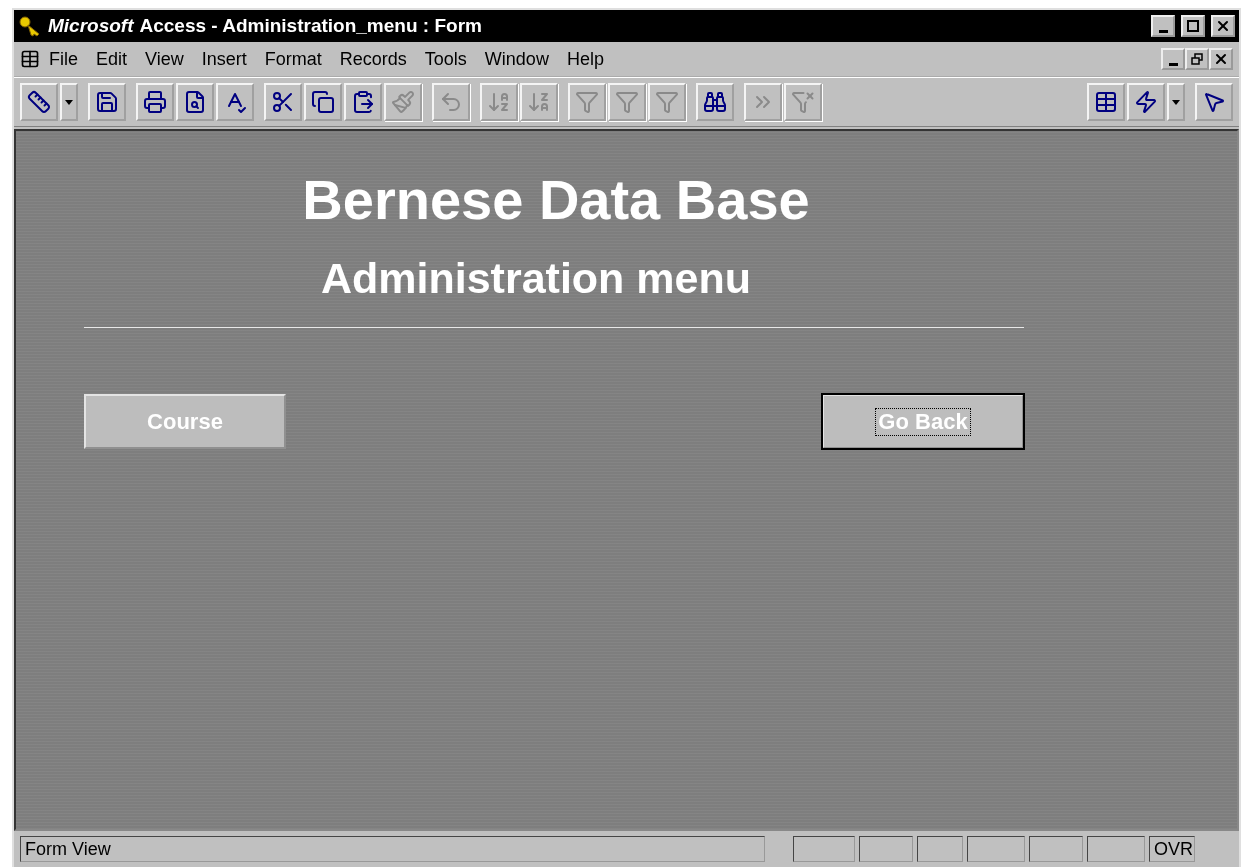 Image resolution: width=1251 pixels, height=867 pixels. What do you see at coordinates (539, 102) in the screenshot?
I see `sort-descending-icon` at bounding box center [539, 102].